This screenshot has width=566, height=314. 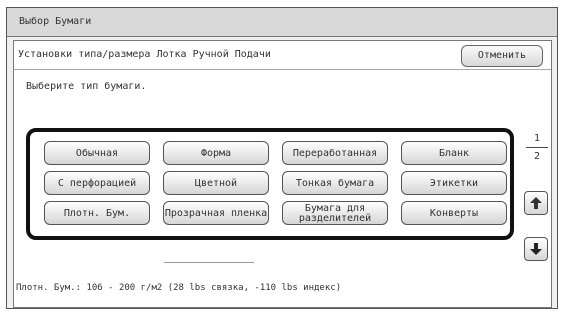 I want to click on page-indicator: 1 2, so click(x=537, y=147).